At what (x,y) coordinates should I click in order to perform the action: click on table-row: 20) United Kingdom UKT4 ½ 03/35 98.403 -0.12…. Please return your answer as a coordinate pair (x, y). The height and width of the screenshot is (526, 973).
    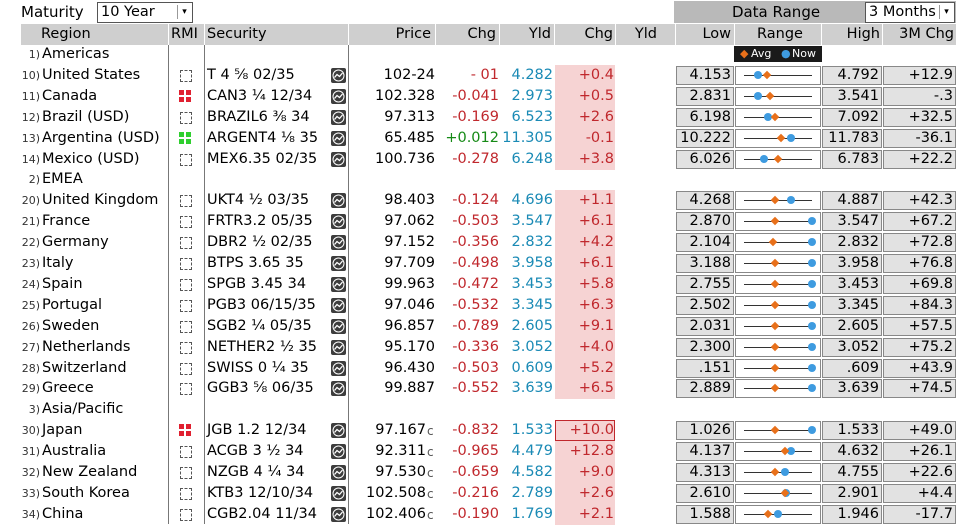
    Looking at the image, I should click on (486, 200).